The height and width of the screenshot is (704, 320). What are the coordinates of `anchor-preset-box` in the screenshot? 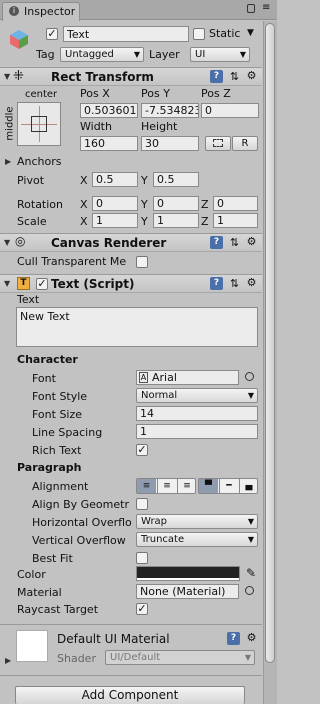 It's located at (39, 124).